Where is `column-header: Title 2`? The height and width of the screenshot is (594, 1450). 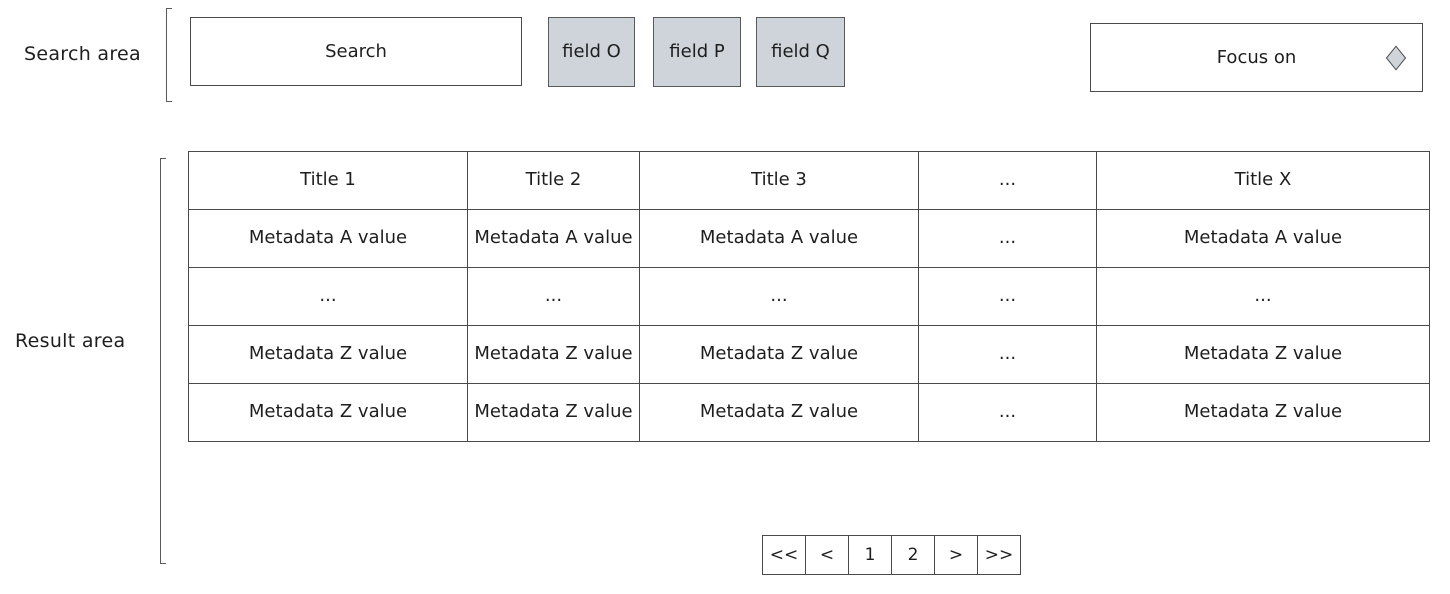
column-header: Title 2 is located at coordinates (553, 180).